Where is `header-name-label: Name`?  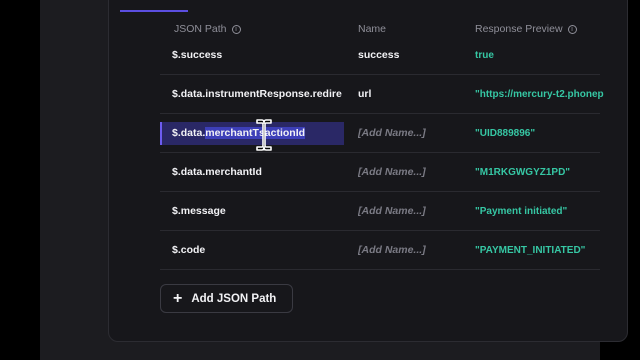 header-name-label: Name is located at coordinates (372, 29).